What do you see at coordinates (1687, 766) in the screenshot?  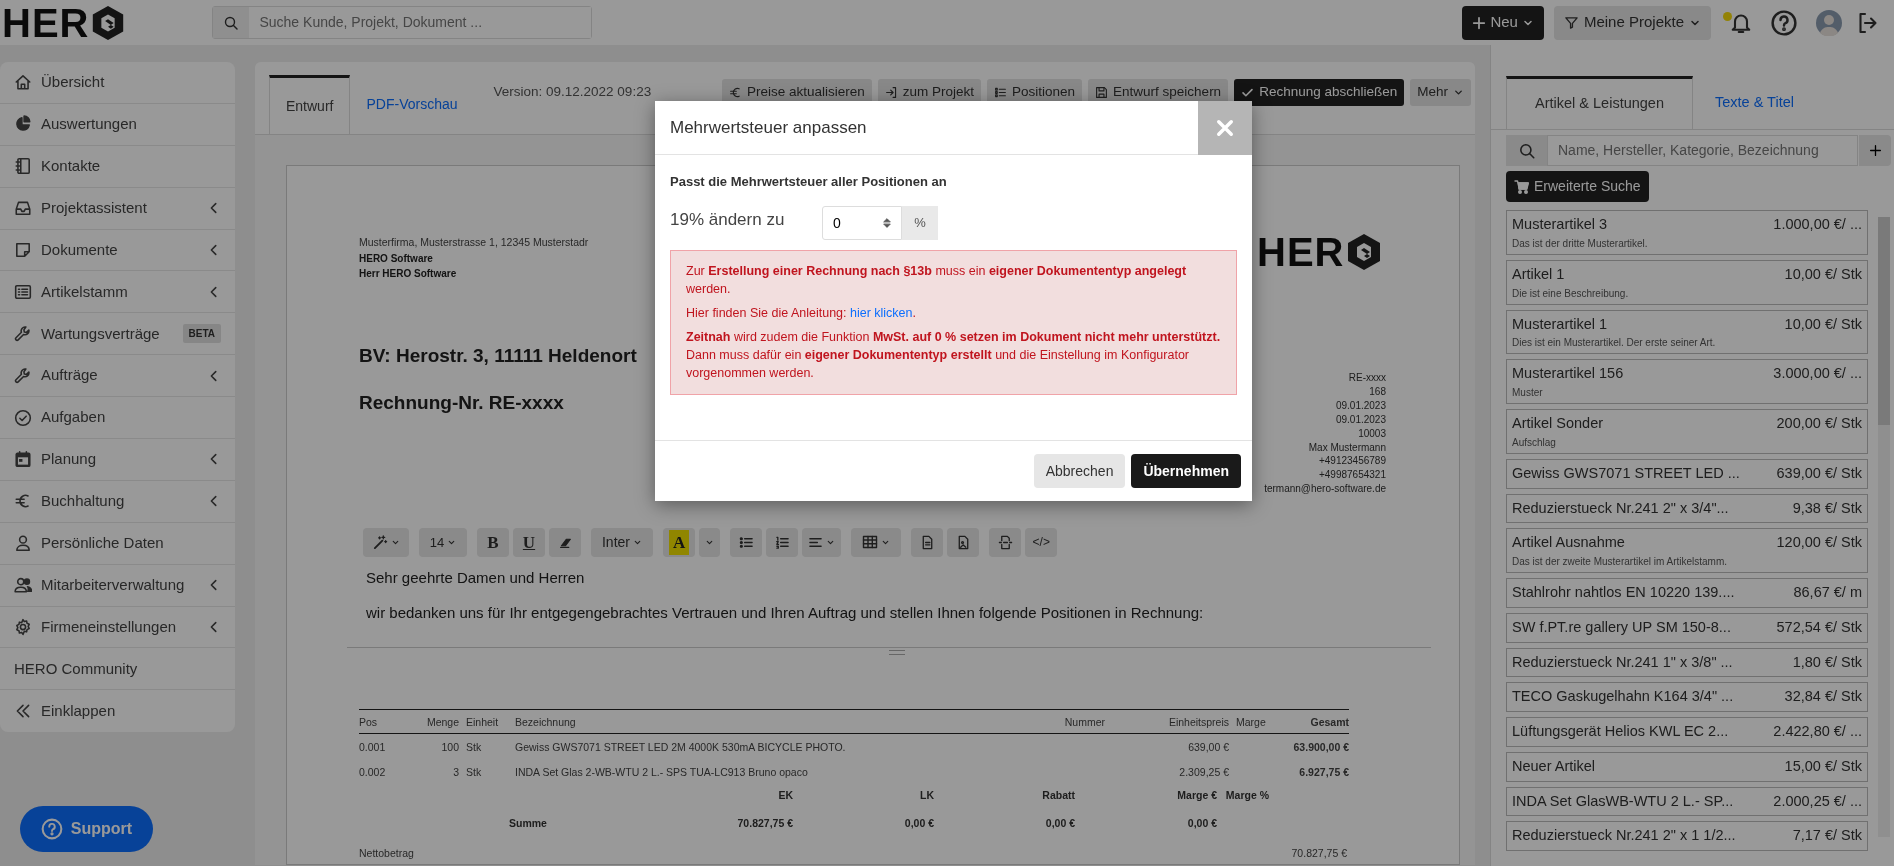 I see `article-item: Neuer Artikel 15,00 €/ Stk` at bounding box center [1687, 766].